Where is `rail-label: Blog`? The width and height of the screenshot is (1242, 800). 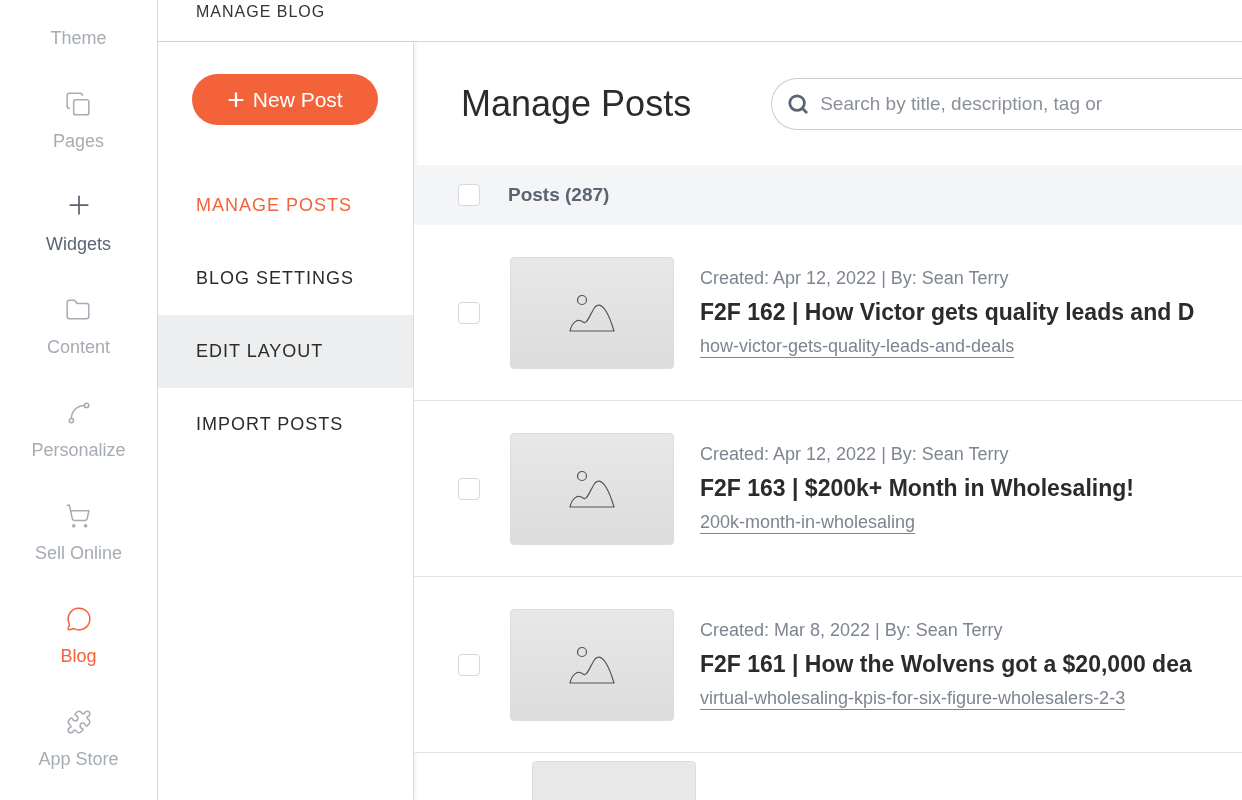 rail-label: Blog is located at coordinates (78, 656).